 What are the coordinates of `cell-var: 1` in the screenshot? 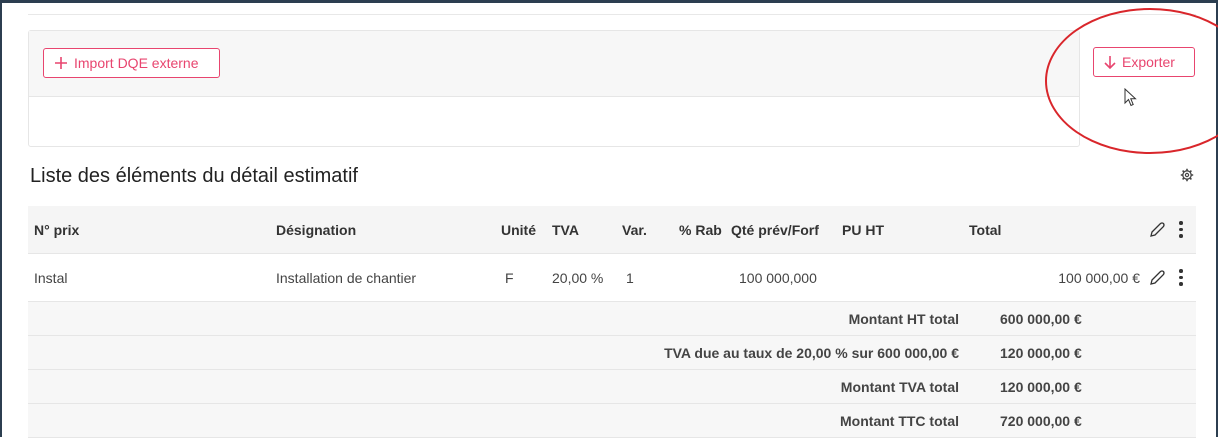 It's located at (646, 277).